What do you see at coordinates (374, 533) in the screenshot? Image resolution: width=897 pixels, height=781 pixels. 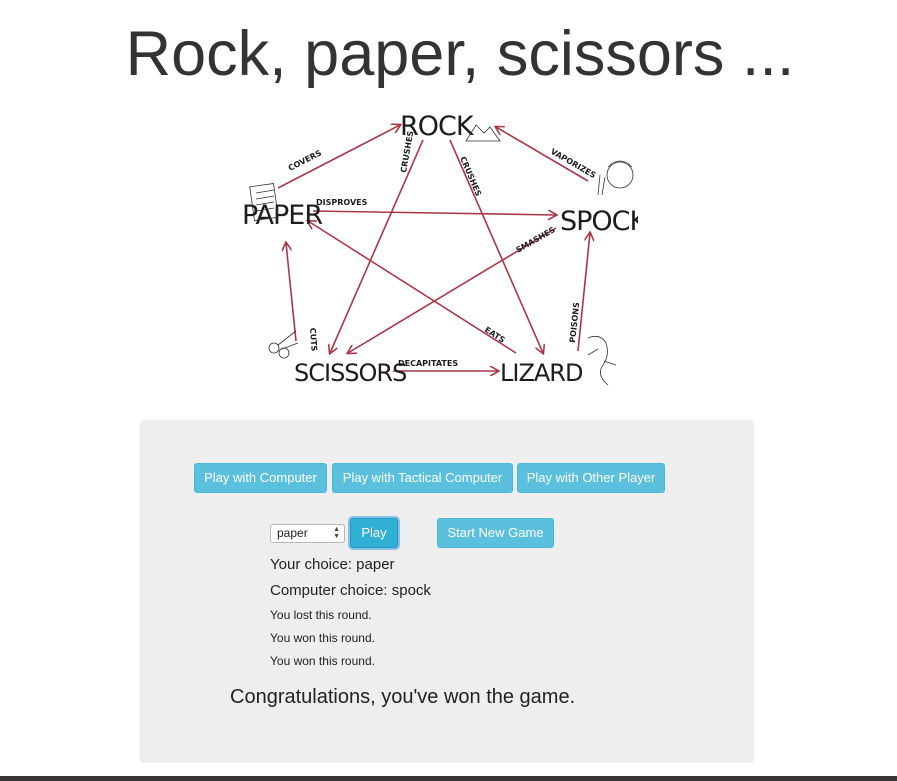 I see `play-button: Play` at bounding box center [374, 533].